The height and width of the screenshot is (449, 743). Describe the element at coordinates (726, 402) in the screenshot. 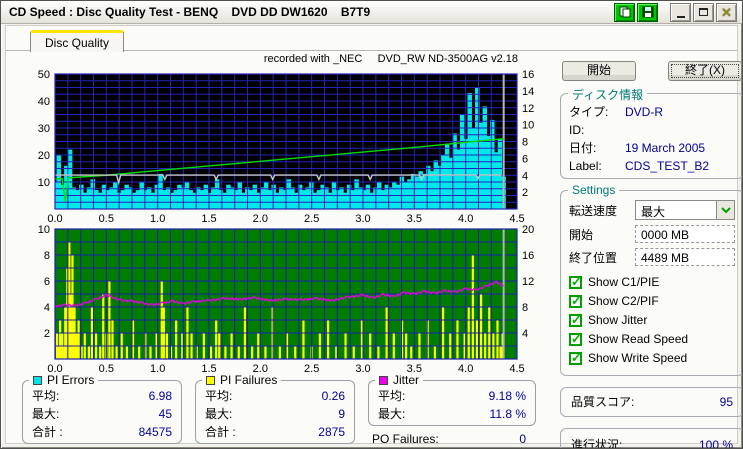

I see `quality-score-value: 95` at that location.